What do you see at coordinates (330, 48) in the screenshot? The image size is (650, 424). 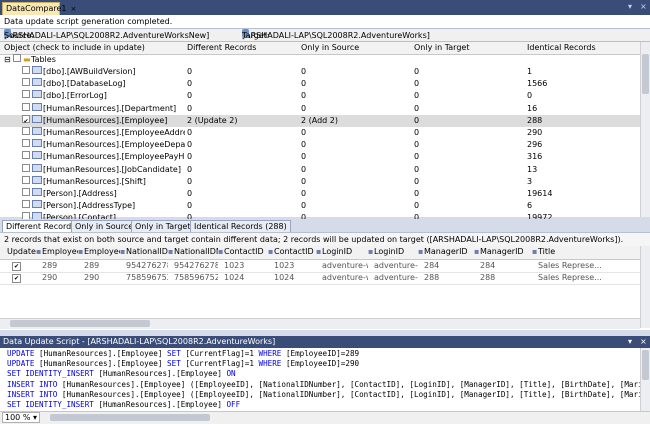 I see `column-header-only-source: Only in Source` at bounding box center [330, 48].